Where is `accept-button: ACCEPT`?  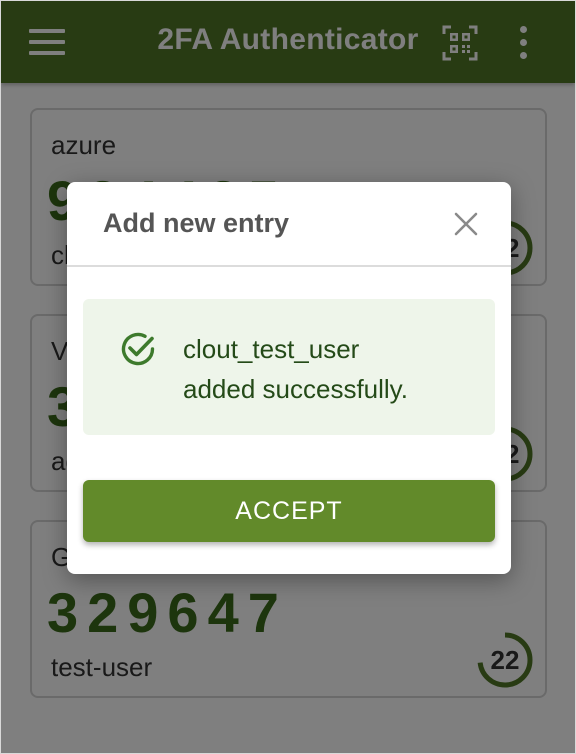
accept-button: ACCEPT is located at coordinates (289, 511).